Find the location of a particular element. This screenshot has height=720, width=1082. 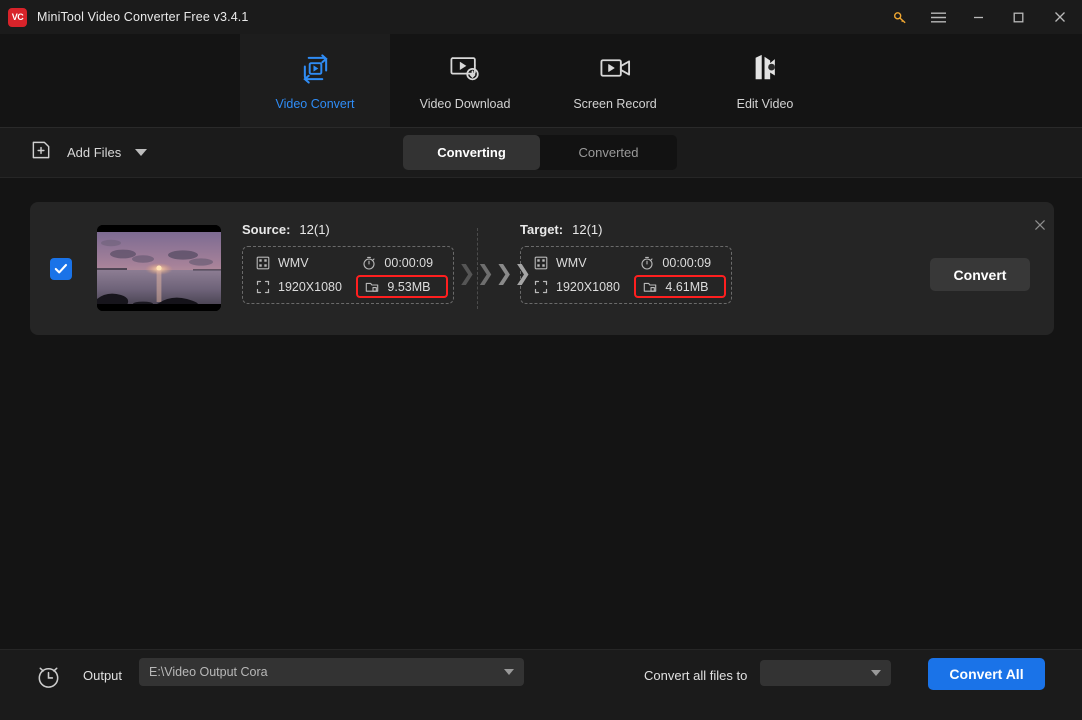

nav-item-video-download: Video Download is located at coordinates (465, 81).